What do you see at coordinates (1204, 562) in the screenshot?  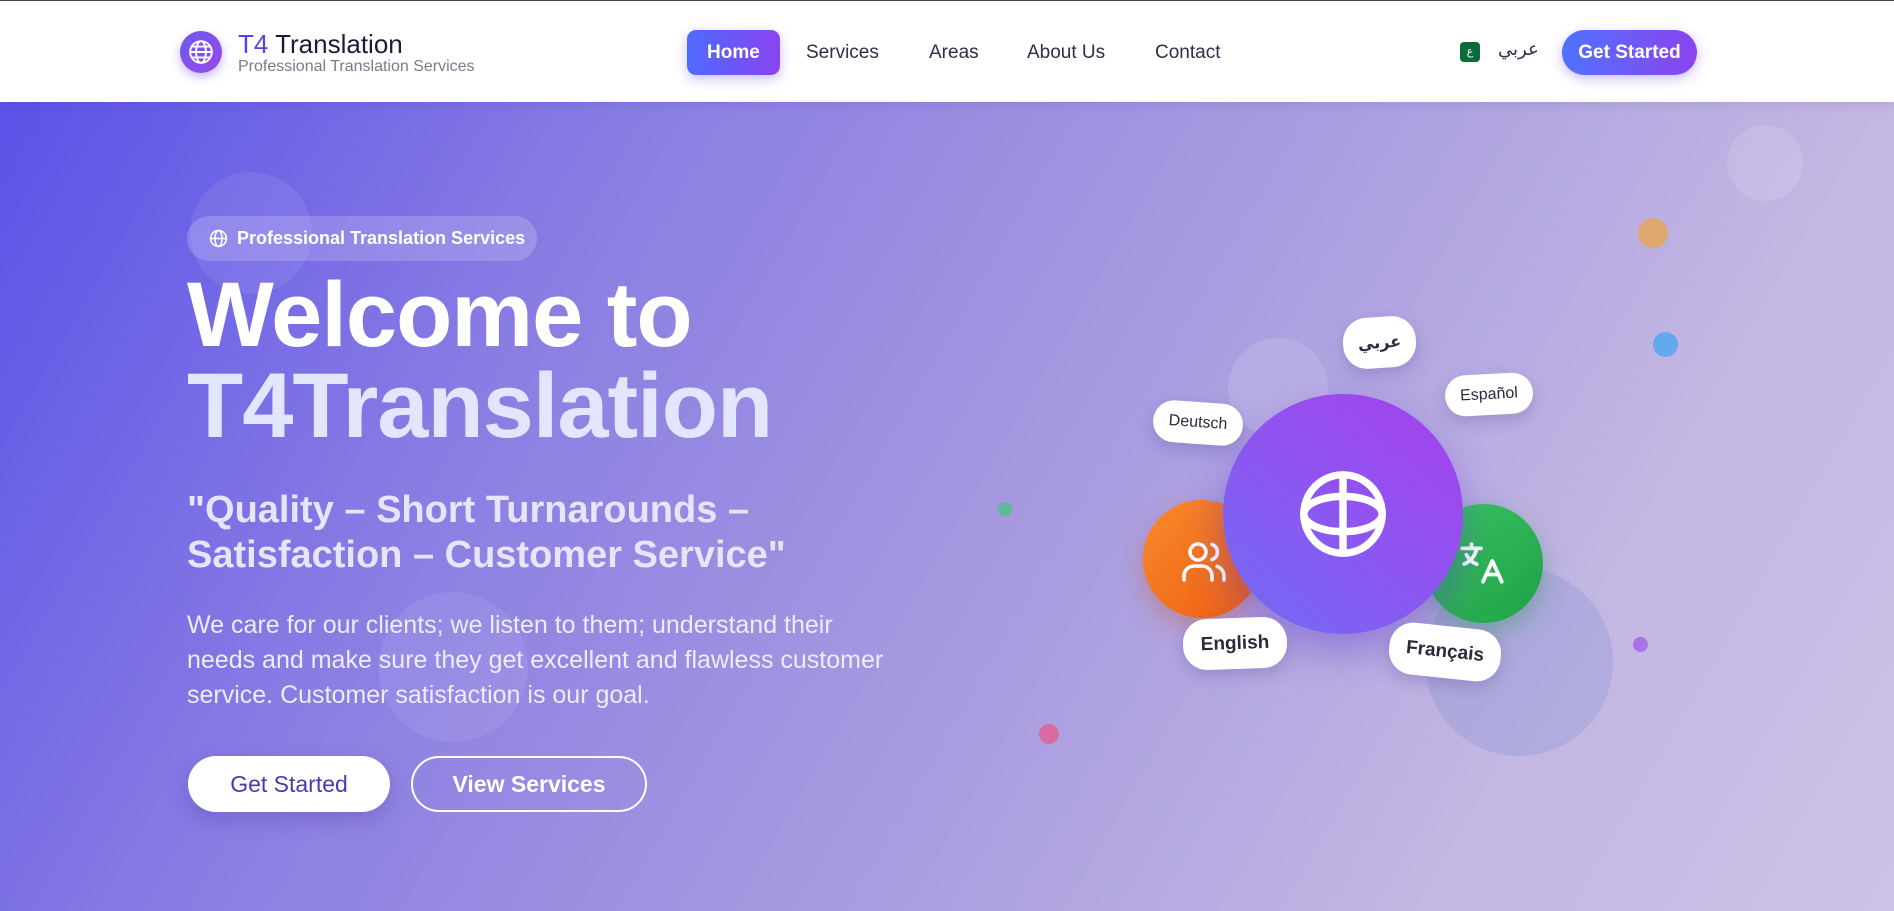 I see `users-icon` at bounding box center [1204, 562].